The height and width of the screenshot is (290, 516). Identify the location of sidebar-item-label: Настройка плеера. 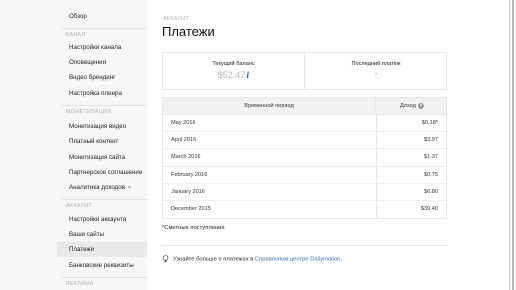
(95, 93).